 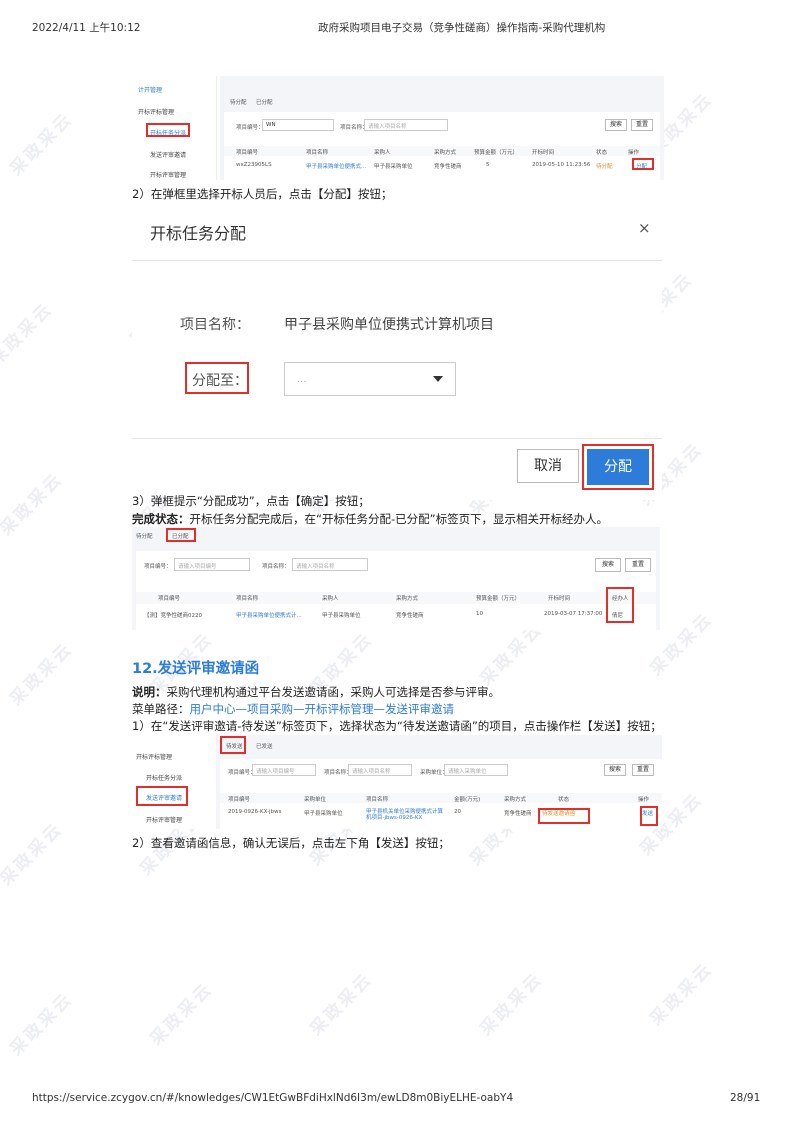 What do you see at coordinates (573, 614) in the screenshot?
I see `cell-5: 2019-03-07 17:37:00` at bounding box center [573, 614].